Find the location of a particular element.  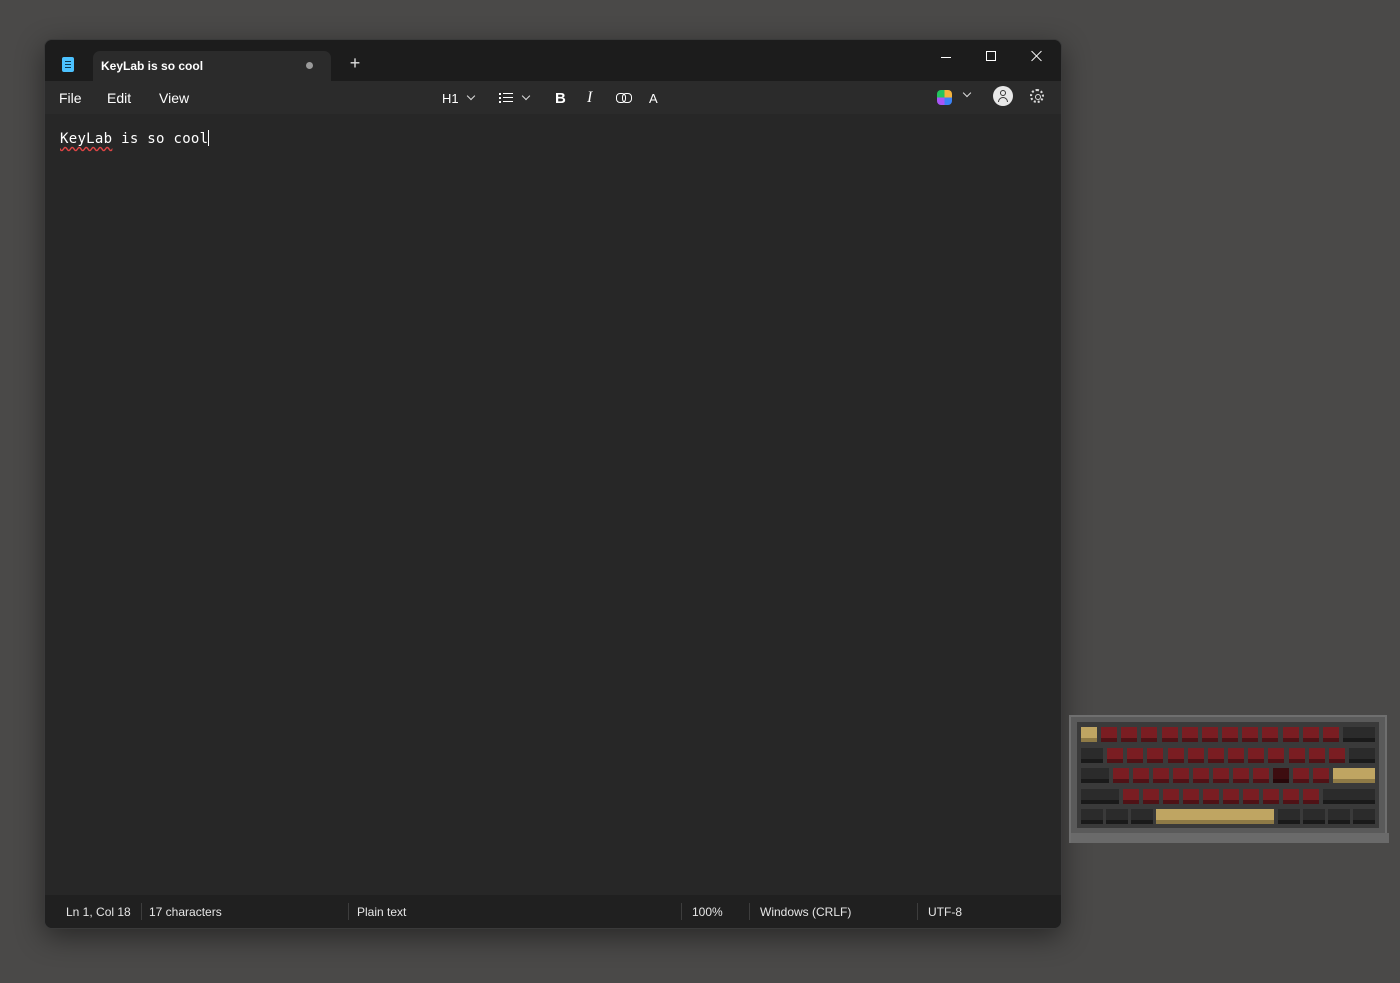

italic-icon: I is located at coordinates (590, 97).